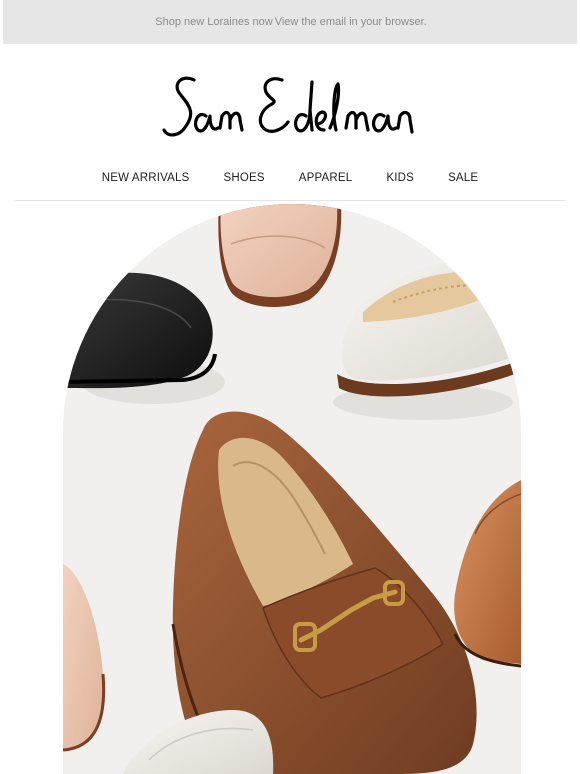 Image resolution: width=580 pixels, height=774 pixels. Describe the element at coordinates (213, 22) in the screenshot. I see `preheader-shop-link: Shop new Loraines now` at that location.